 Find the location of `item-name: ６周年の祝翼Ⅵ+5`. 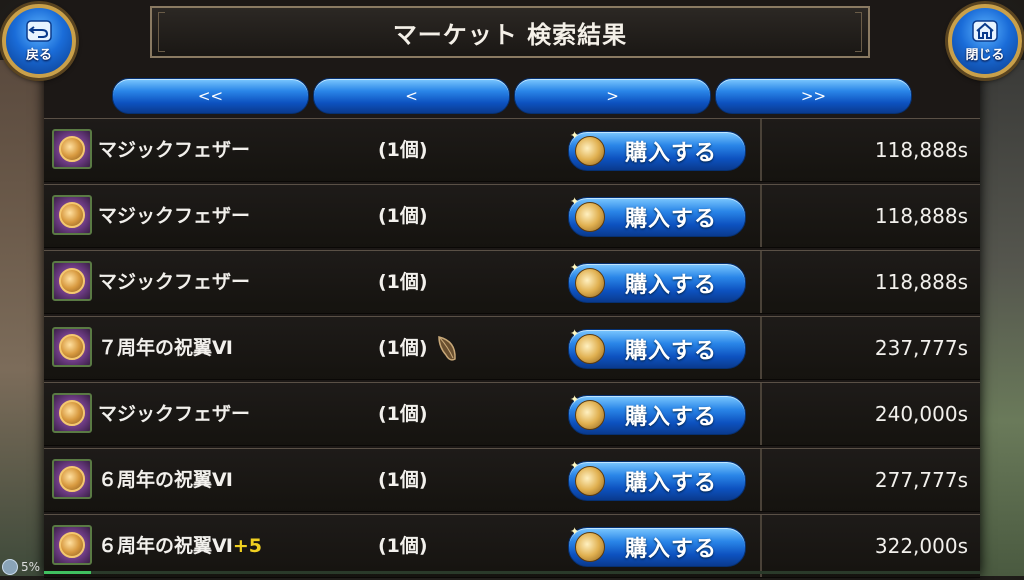

item-name: ６周年の祝翼Ⅵ+5 is located at coordinates (180, 546).